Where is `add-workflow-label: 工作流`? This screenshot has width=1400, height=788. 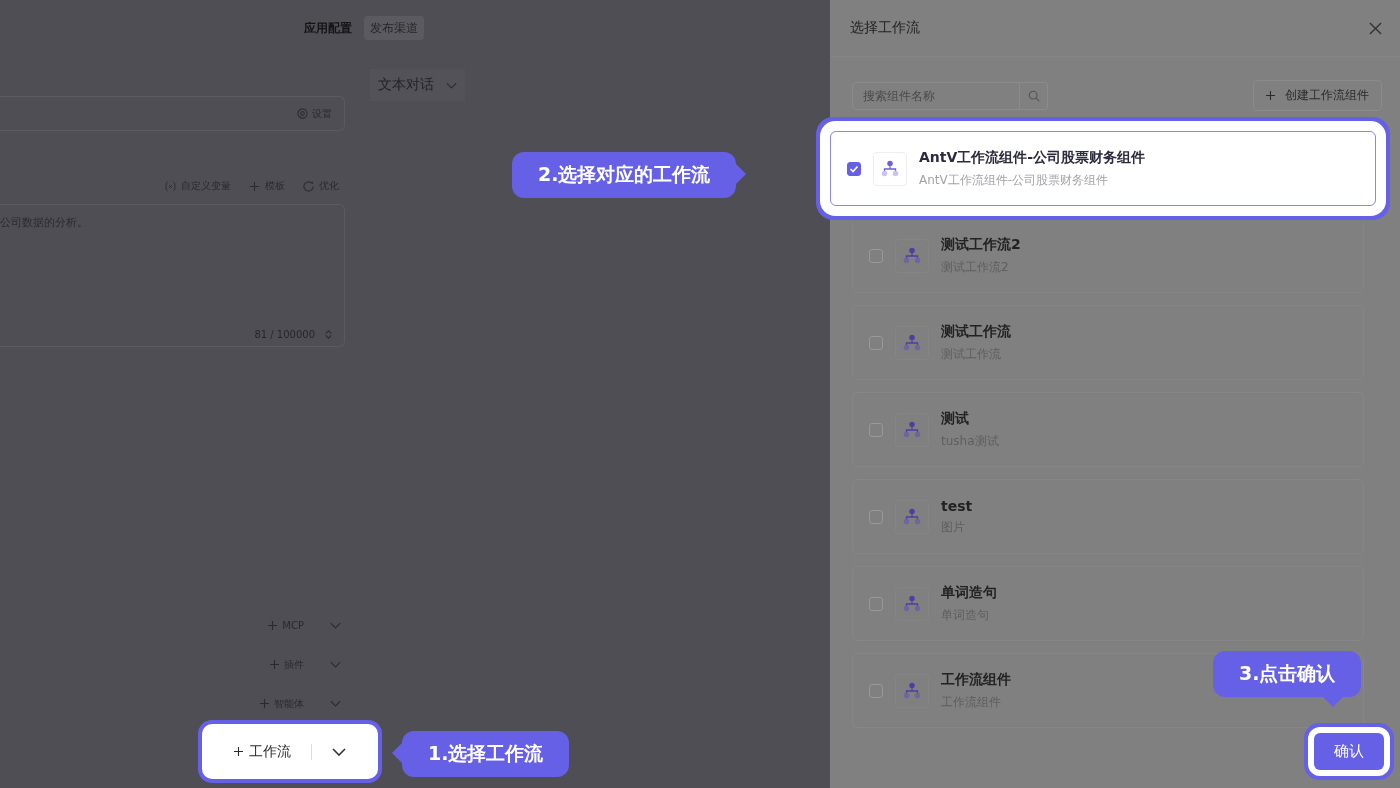 add-workflow-label: 工作流 is located at coordinates (270, 751).